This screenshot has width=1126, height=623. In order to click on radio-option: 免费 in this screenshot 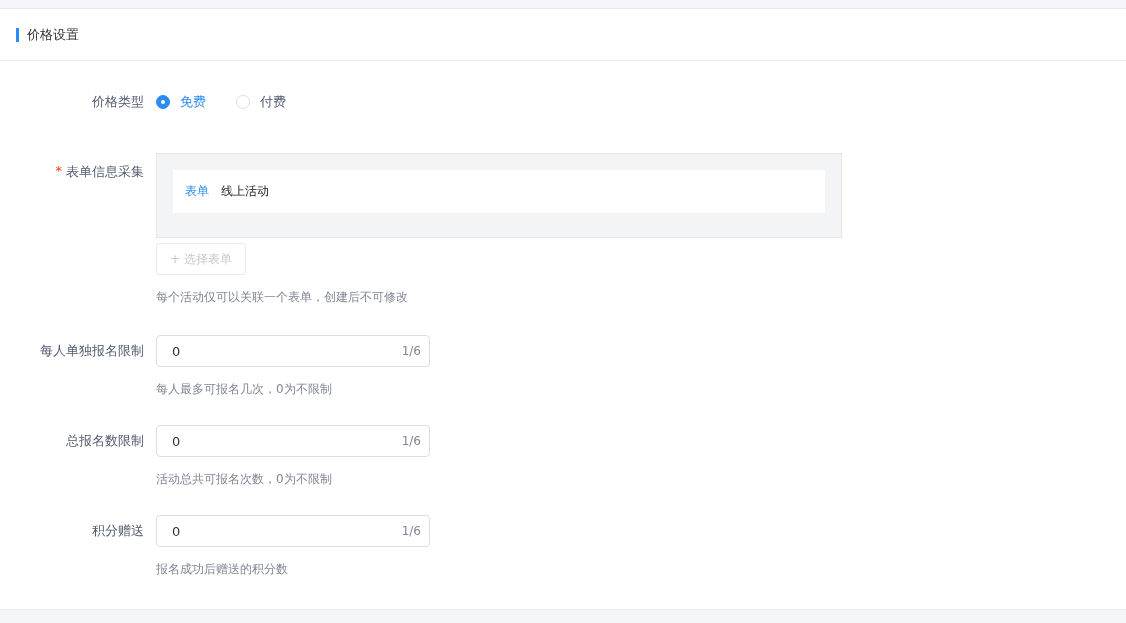, I will do `click(181, 102)`.